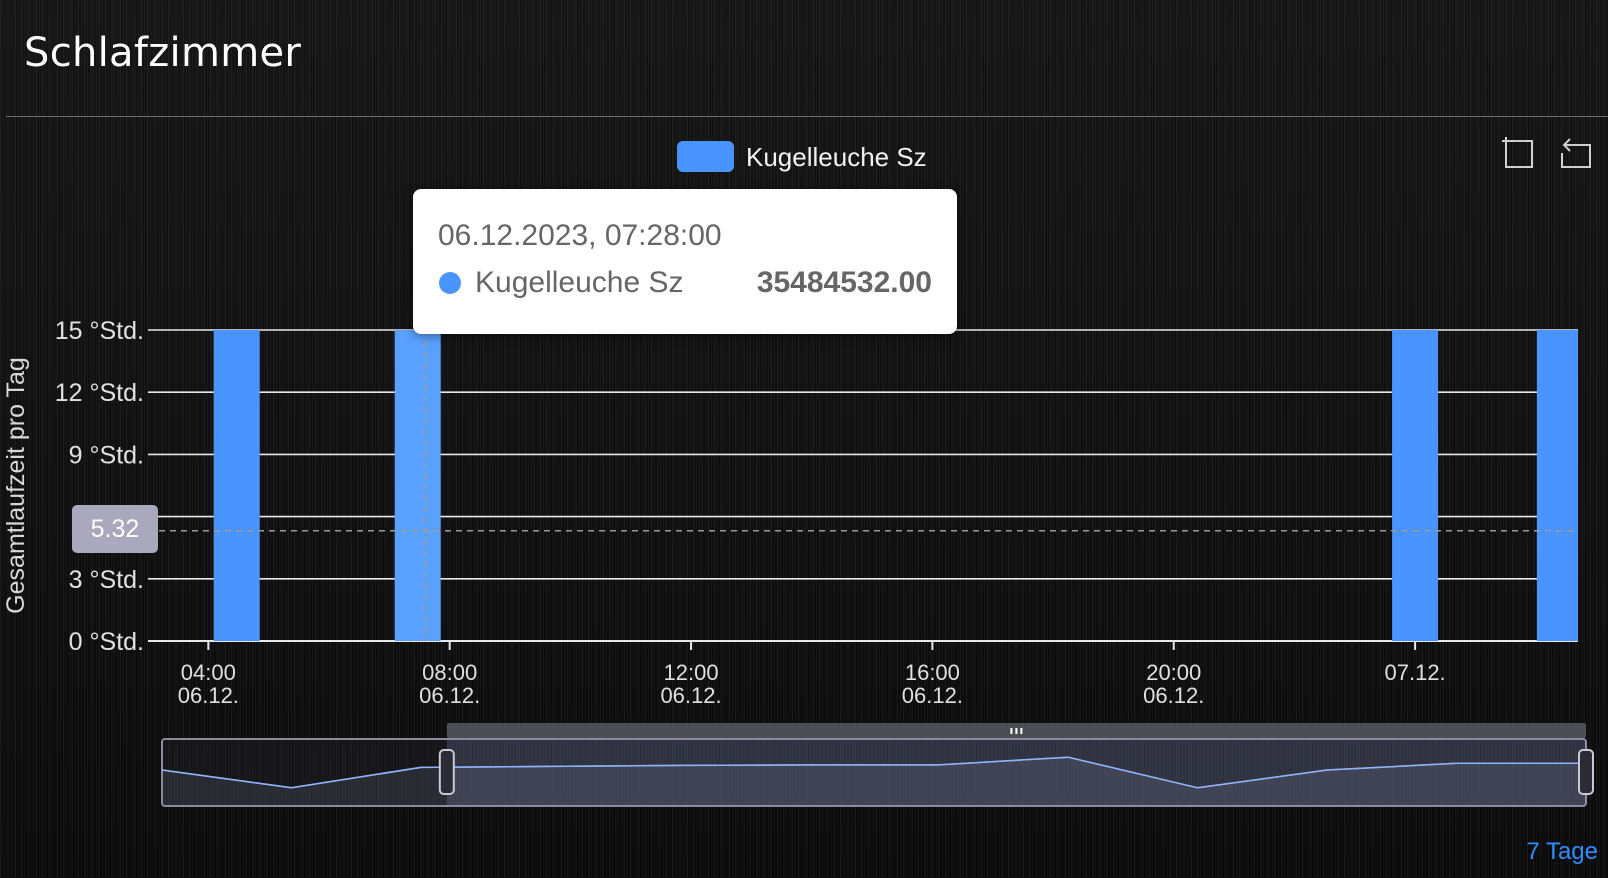  Describe the element at coordinates (99, 331) in the screenshot. I see `y-tick-label: 15 °Std.` at that location.